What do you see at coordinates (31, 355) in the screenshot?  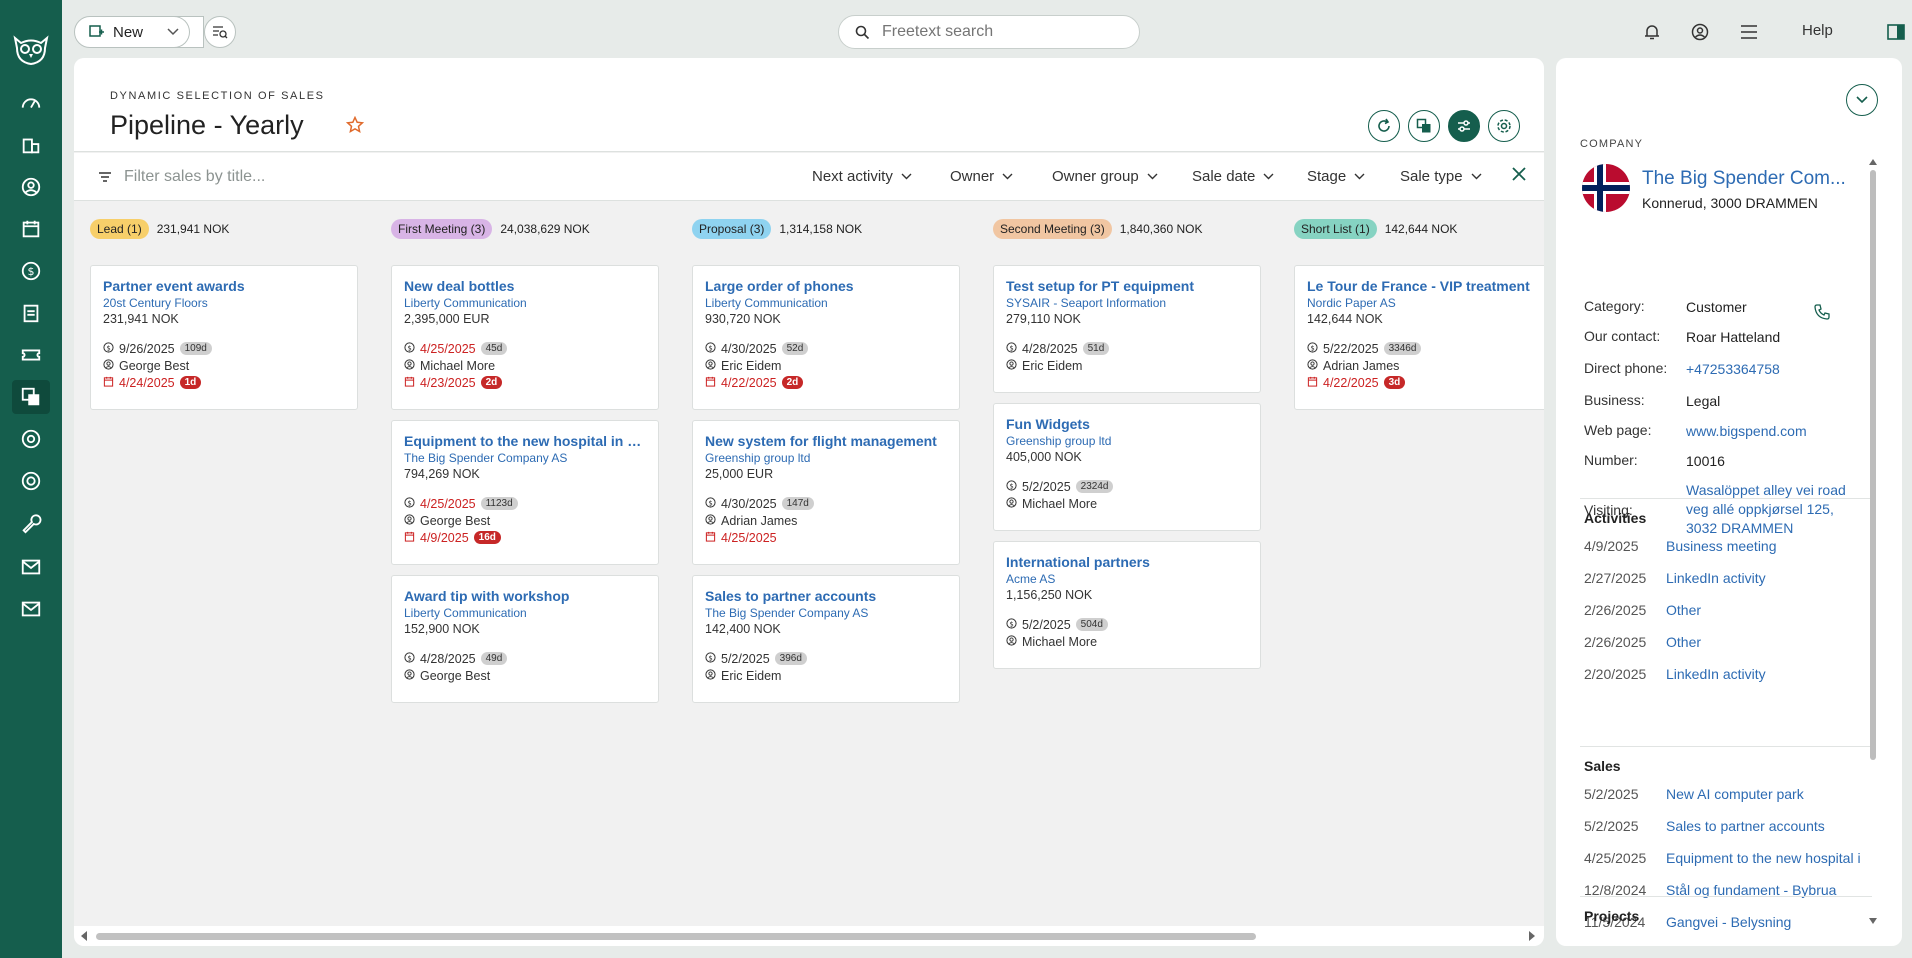 I see `ticket-icon` at bounding box center [31, 355].